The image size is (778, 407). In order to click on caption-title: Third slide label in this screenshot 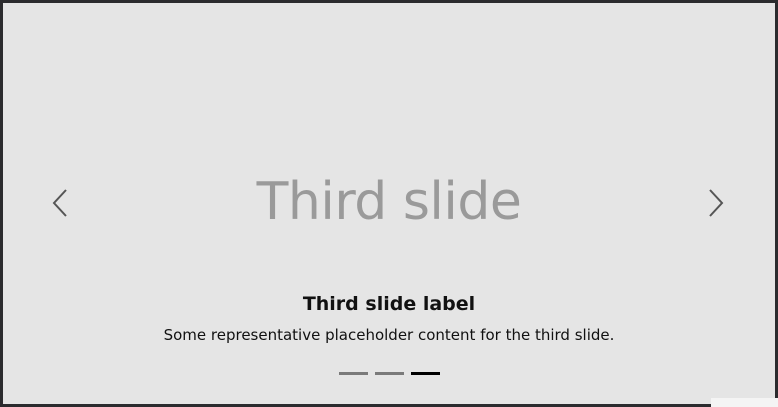, I will do `click(389, 304)`.